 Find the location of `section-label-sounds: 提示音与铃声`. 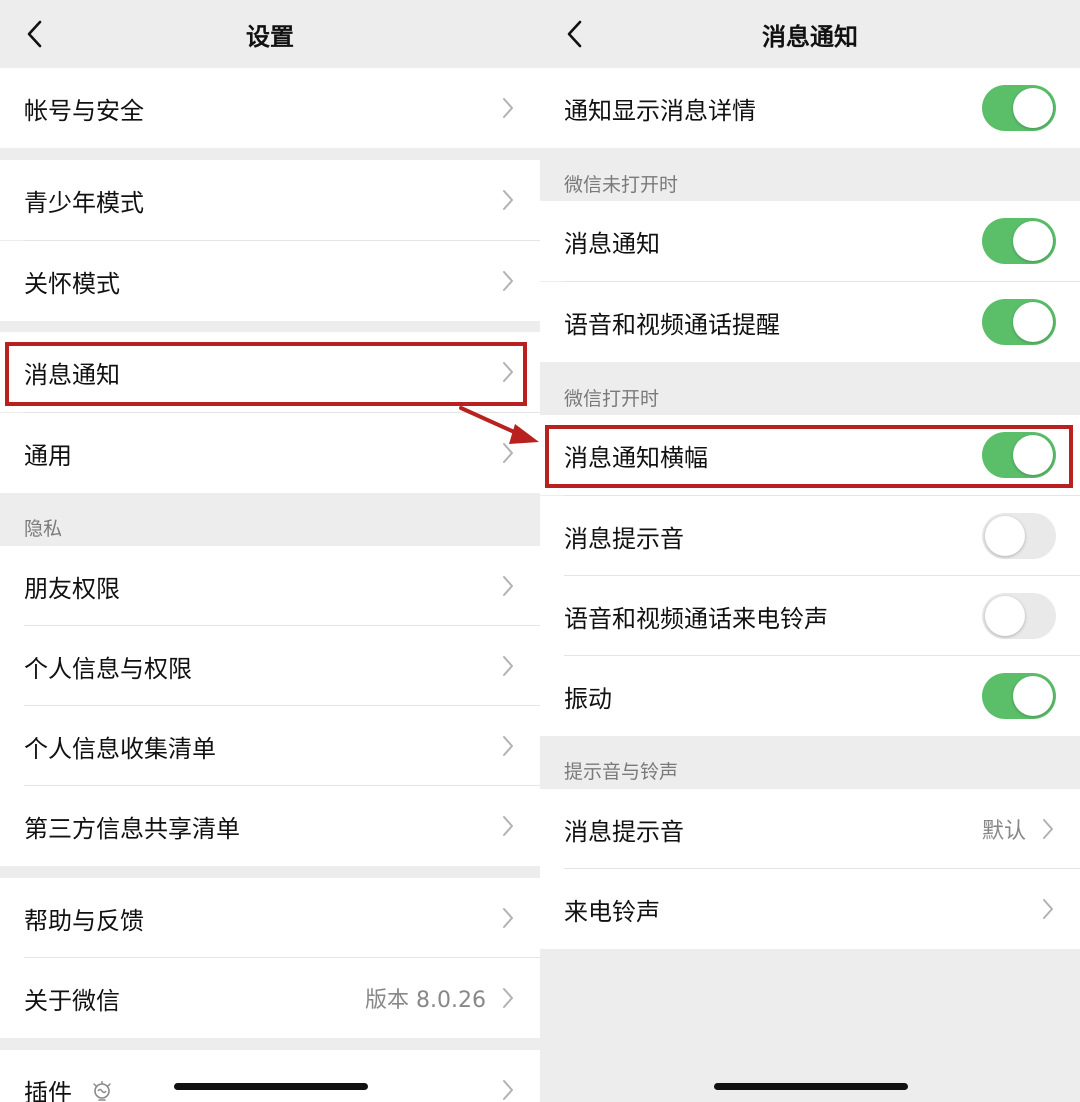

section-label-sounds: 提示音与铃声 is located at coordinates (621, 772).